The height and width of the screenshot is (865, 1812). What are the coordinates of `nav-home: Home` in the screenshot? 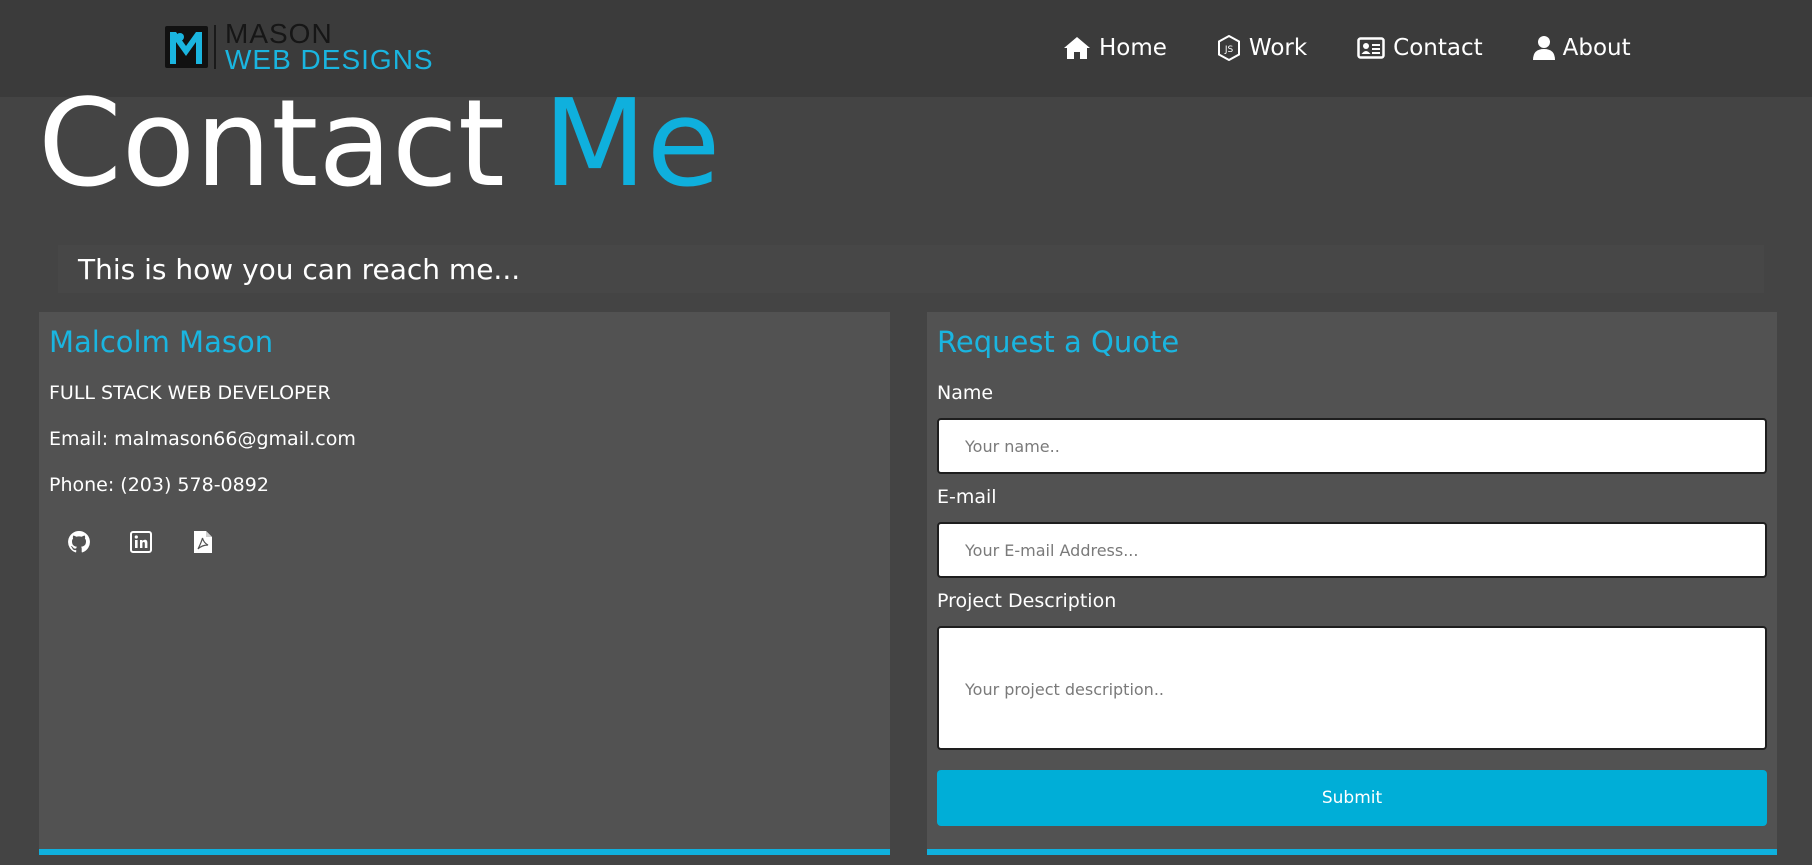 It's located at (1115, 48).